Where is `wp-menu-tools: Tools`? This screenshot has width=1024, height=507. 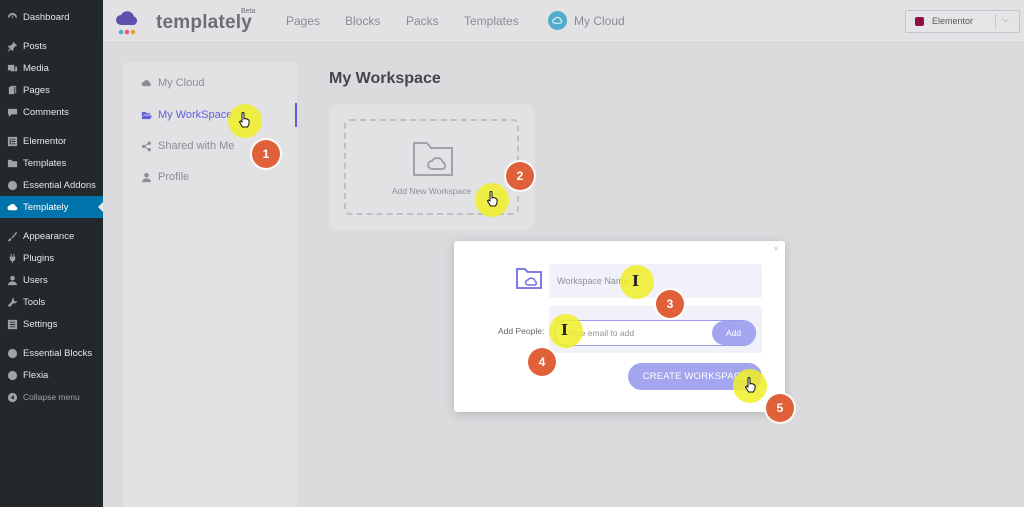 wp-menu-tools: Tools is located at coordinates (51, 302).